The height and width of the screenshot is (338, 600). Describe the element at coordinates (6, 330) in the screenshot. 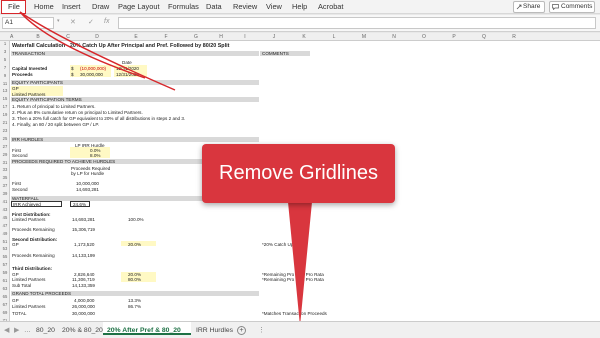

I see `scroll-left-icon: ◀` at that location.